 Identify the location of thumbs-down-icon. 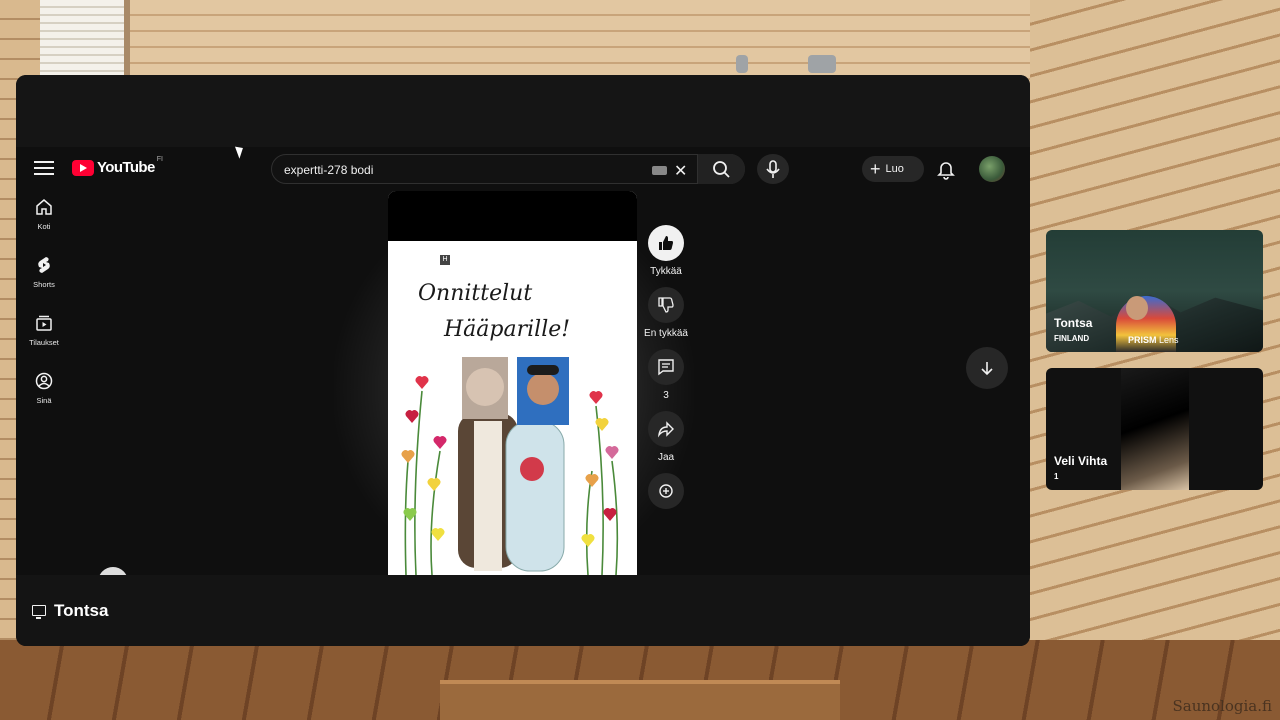
(666, 305).